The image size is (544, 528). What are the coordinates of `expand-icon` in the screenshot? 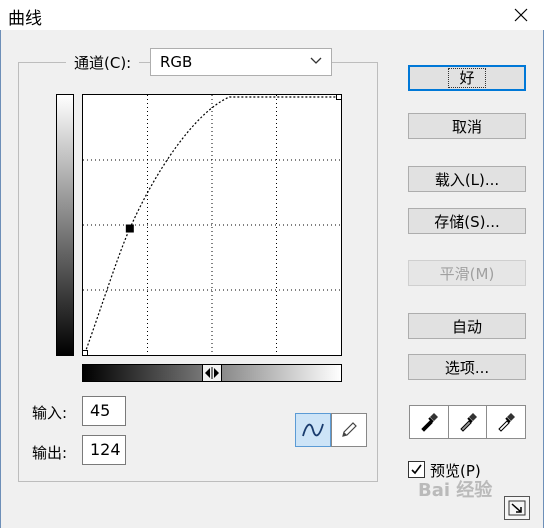 It's located at (517, 508).